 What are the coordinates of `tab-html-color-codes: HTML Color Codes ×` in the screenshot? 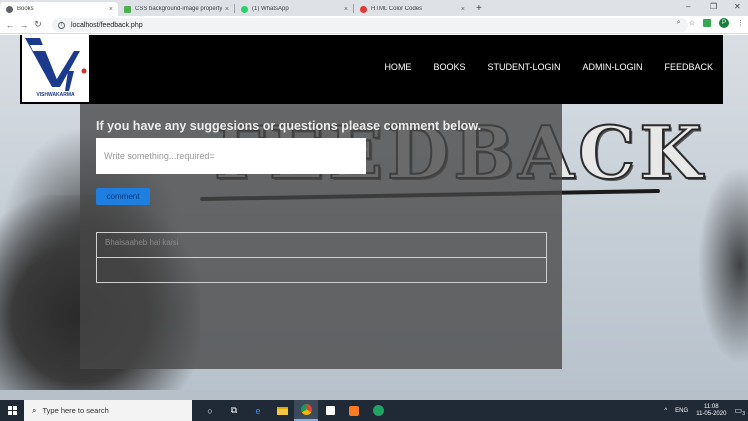 It's located at (412, 9).